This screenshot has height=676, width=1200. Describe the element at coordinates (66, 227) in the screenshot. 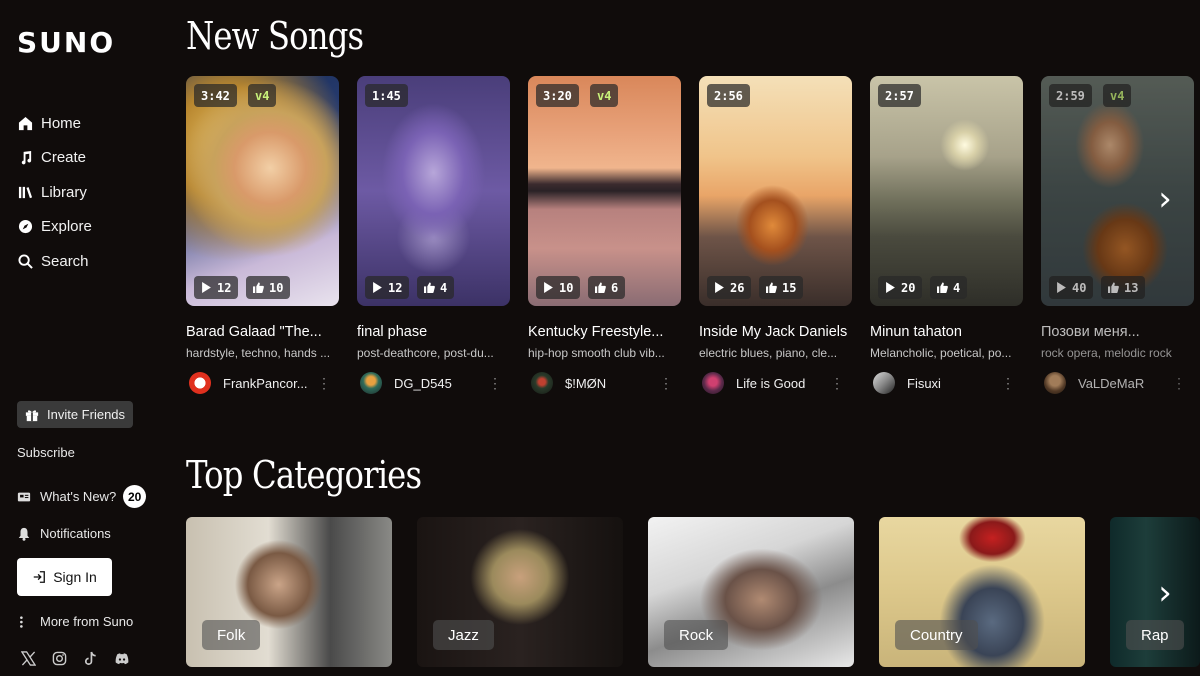

I see `nav-label: Explore` at that location.